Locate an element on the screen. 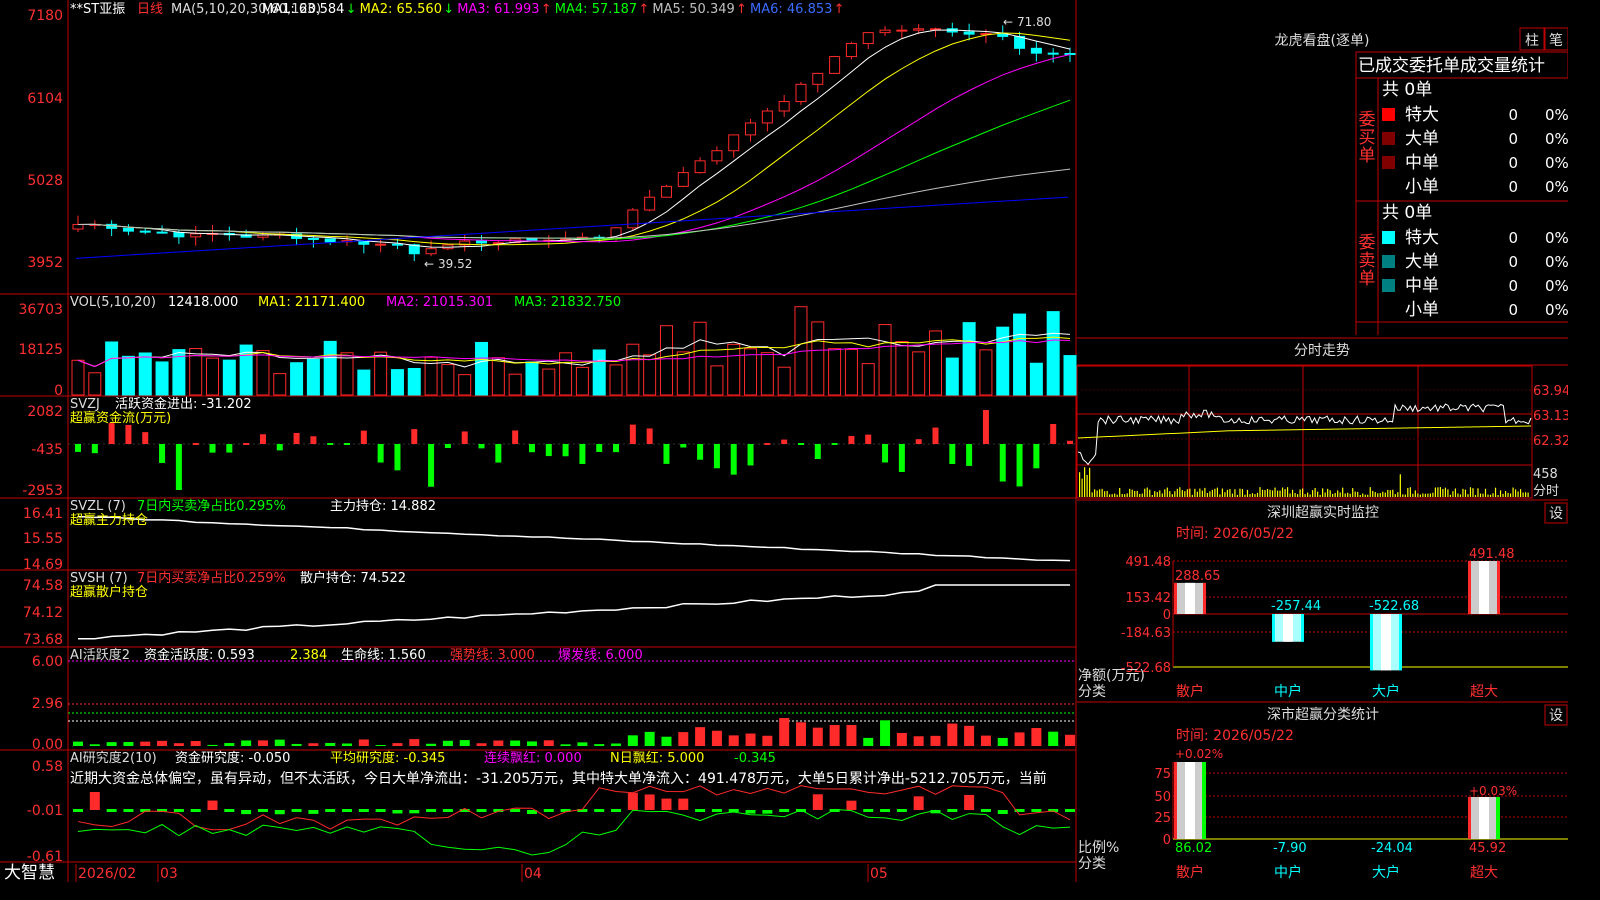 The image size is (1600, 900). intraday-y-label: 62.32 is located at coordinates (1550, 441).